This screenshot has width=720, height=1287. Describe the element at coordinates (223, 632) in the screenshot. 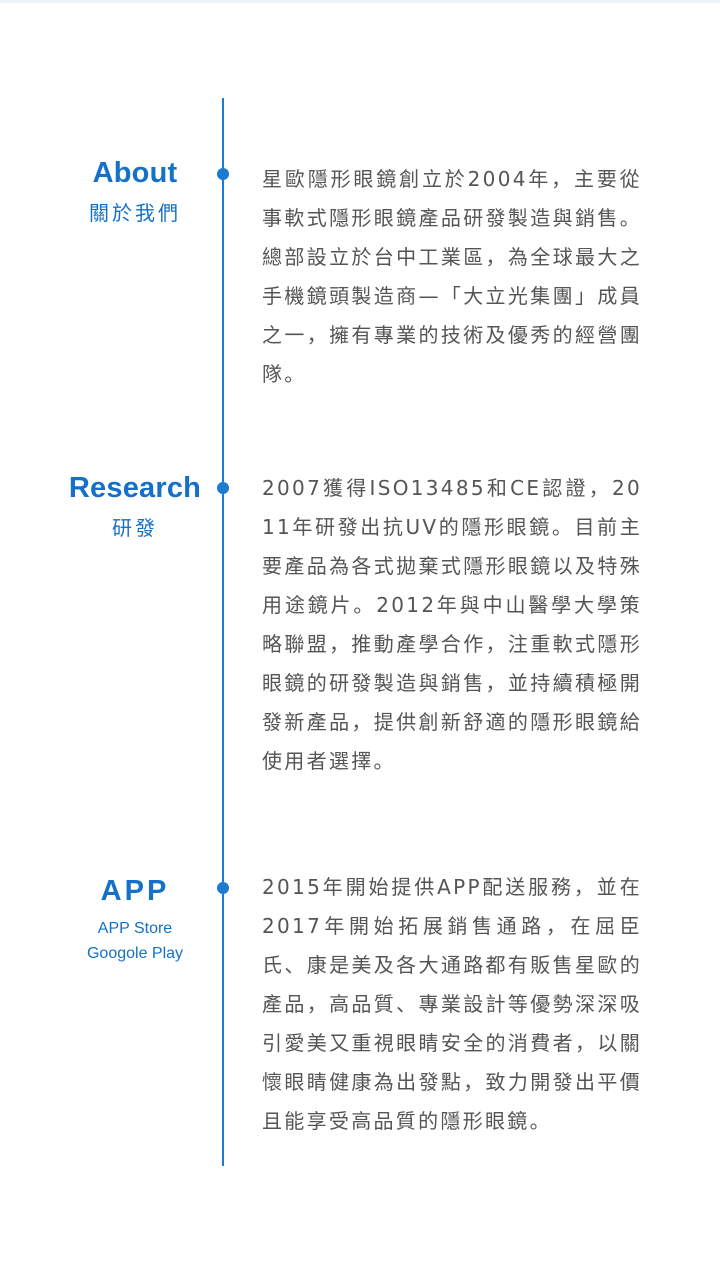

I see `timeline-line` at that location.